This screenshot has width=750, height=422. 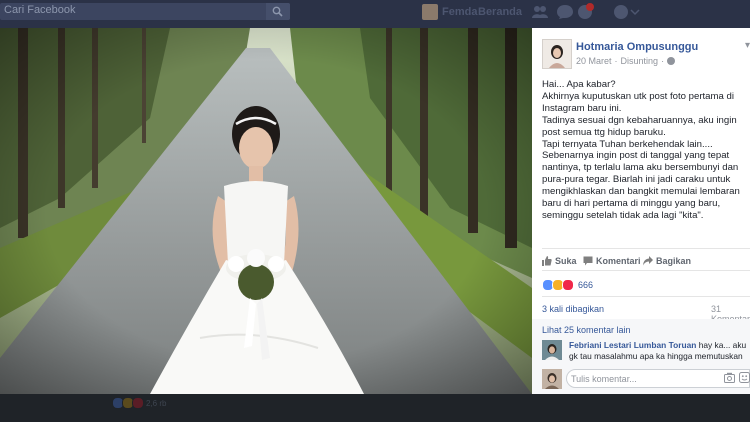 What do you see at coordinates (500, 12) in the screenshot?
I see `nav-home-link: Beranda` at bounding box center [500, 12].